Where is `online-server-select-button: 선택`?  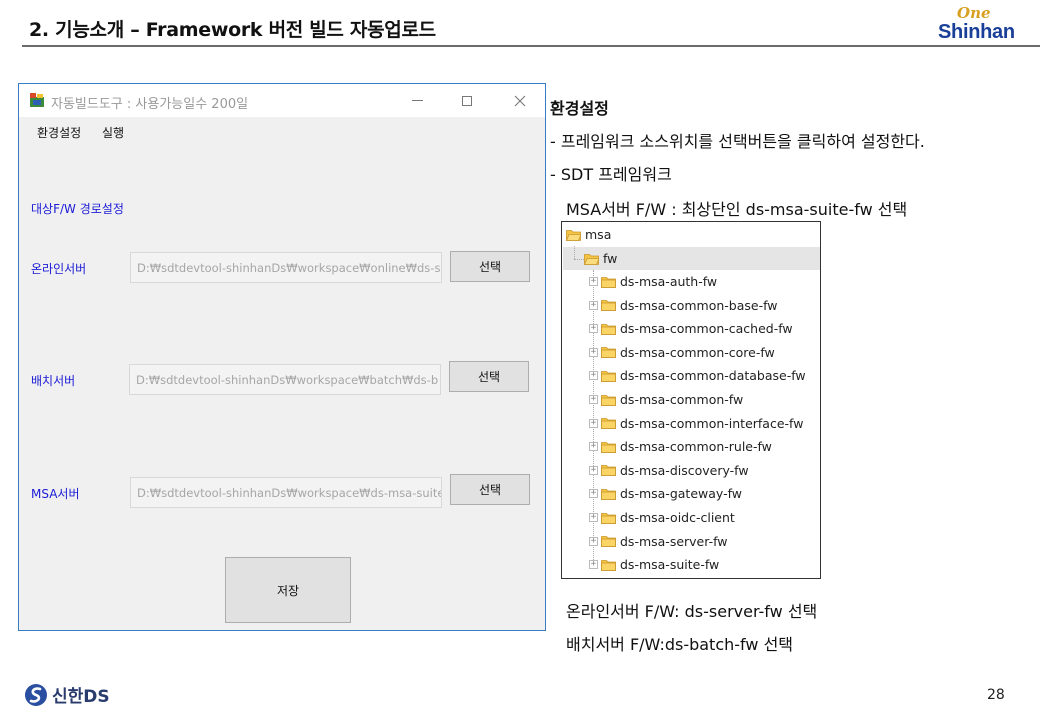 online-server-select-button: 선택 is located at coordinates (490, 266).